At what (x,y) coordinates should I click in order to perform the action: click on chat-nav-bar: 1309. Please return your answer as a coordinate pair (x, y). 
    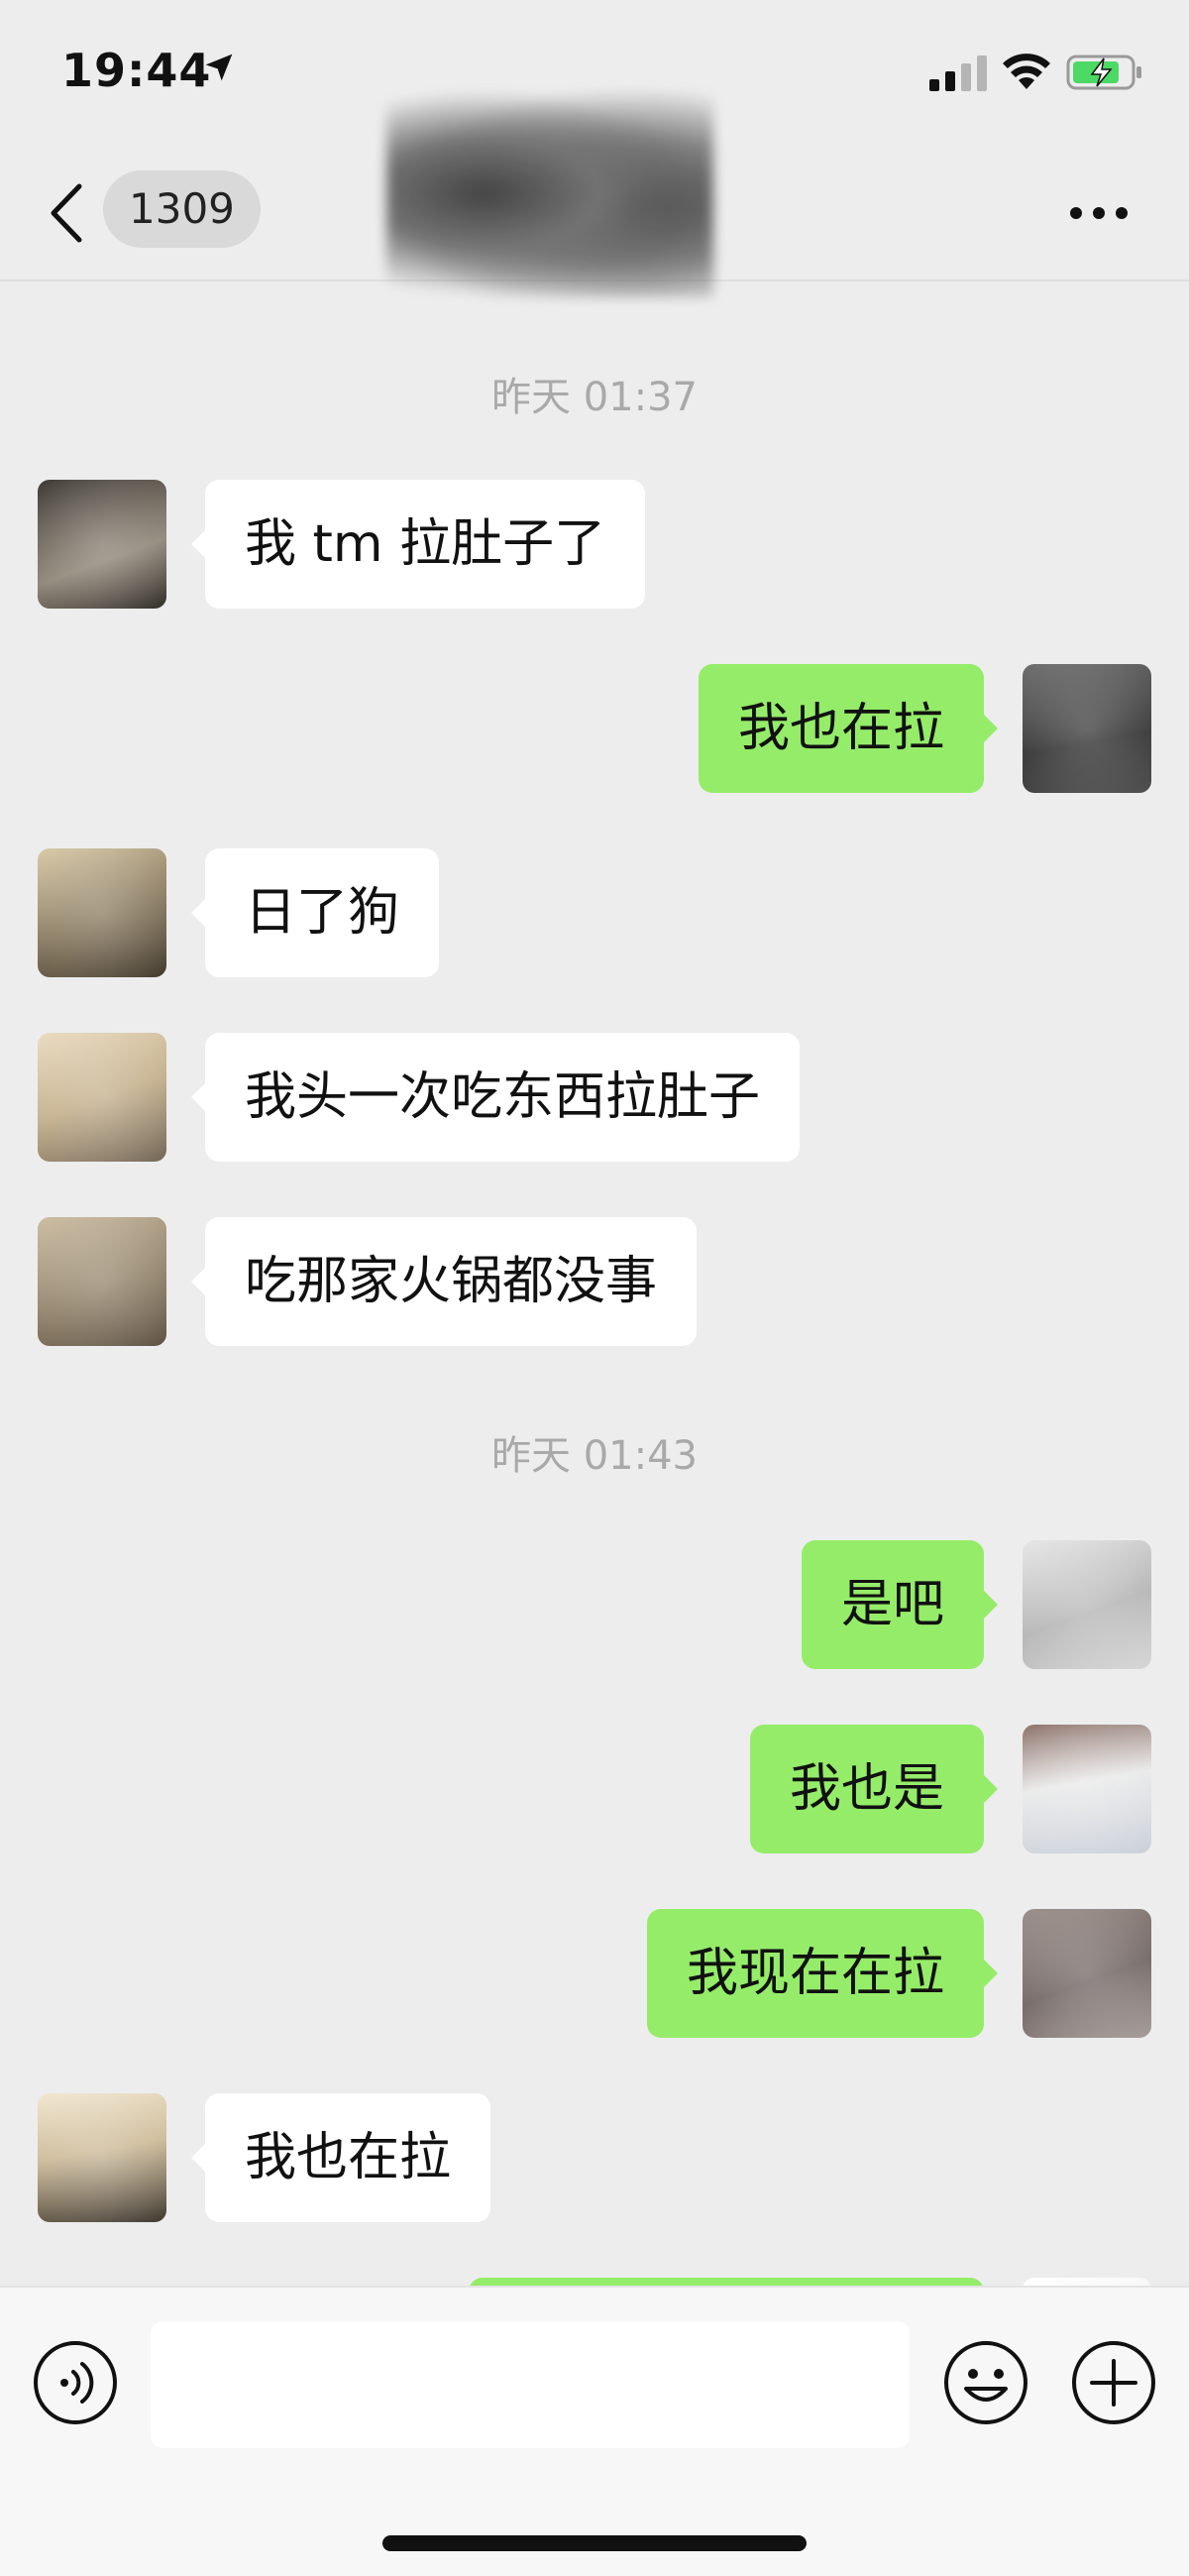
    Looking at the image, I should click on (594, 193).